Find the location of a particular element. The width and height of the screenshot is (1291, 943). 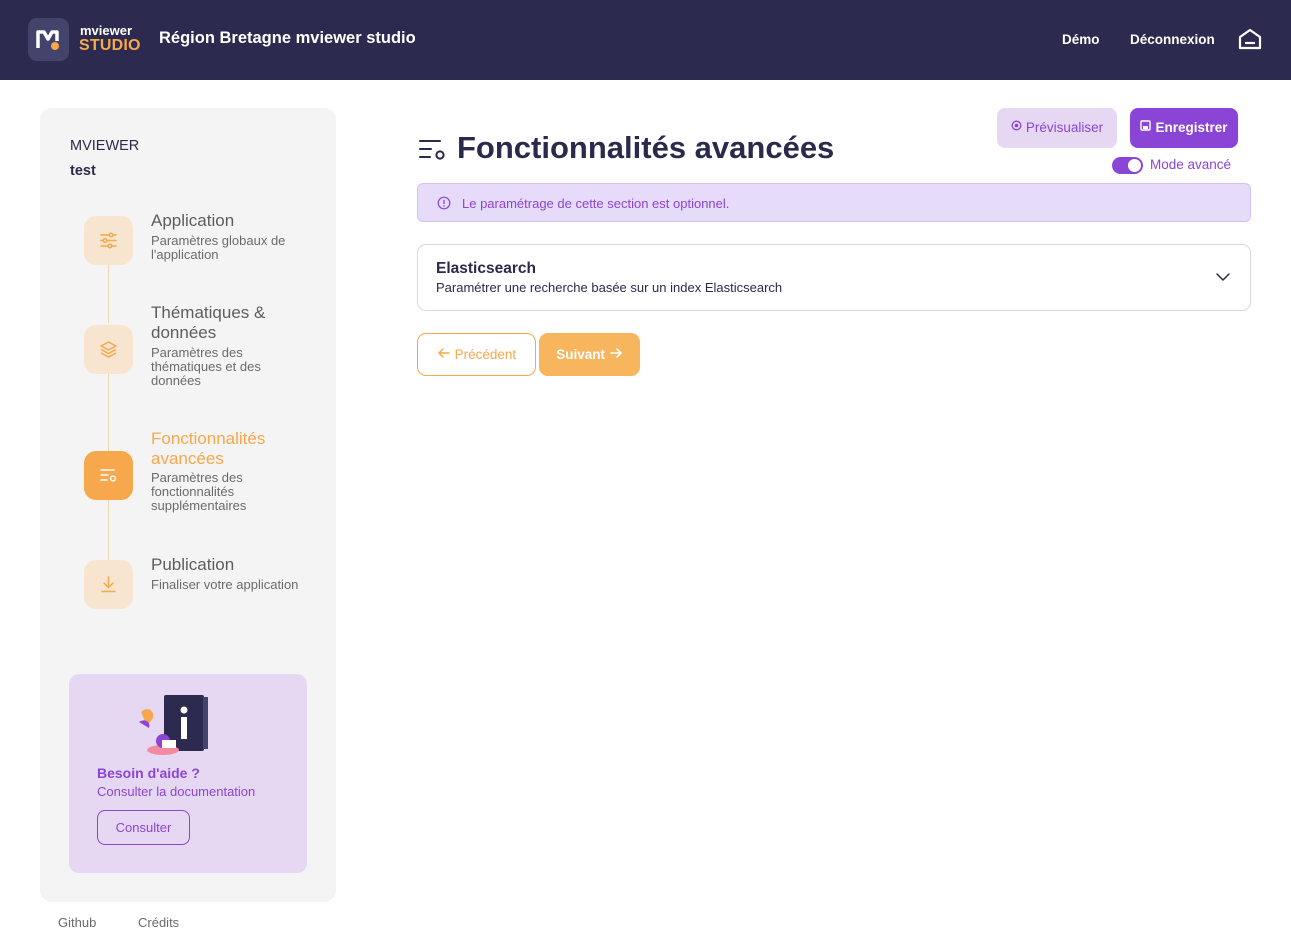

project-name: test is located at coordinates (83, 171).